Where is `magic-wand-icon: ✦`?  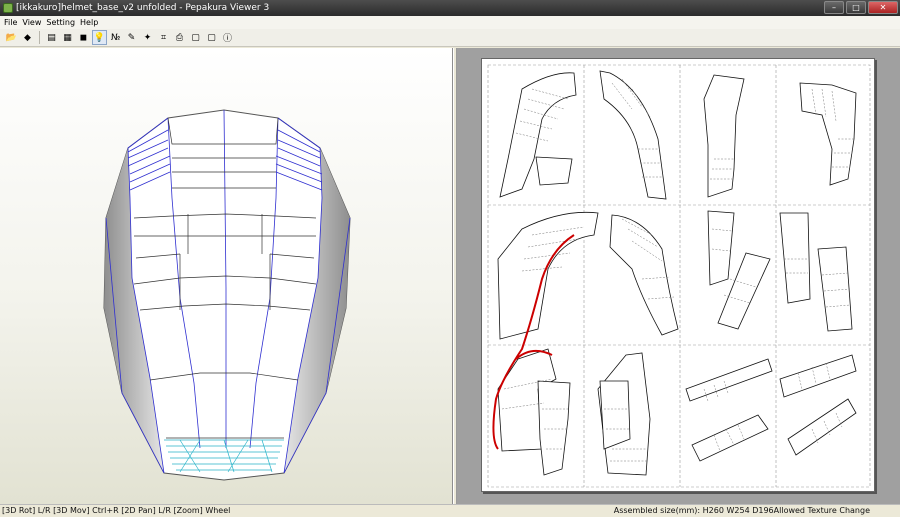 magic-wand-icon: ✦ is located at coordinates (147, 37).